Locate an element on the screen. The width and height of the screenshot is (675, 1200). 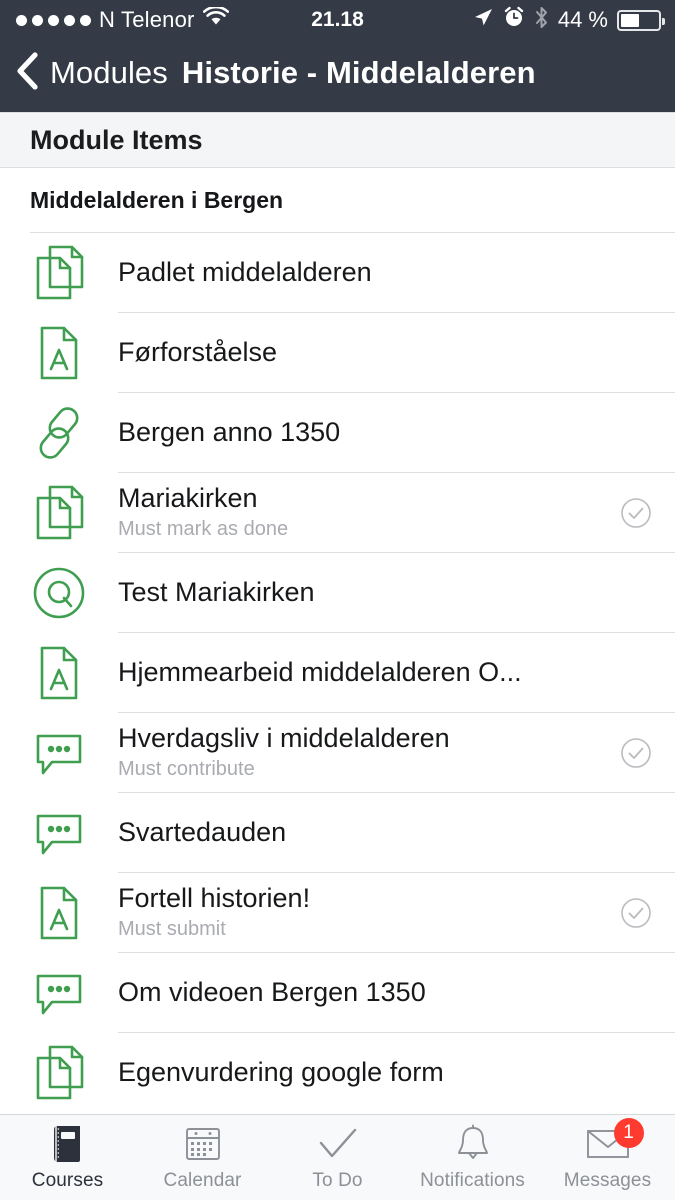
module-item-title: Førforståelse is located at coordinates (198, 351).